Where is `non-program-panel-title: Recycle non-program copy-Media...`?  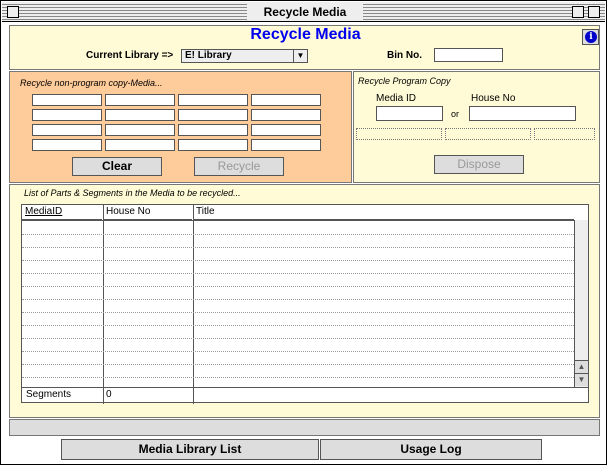 non-program-panel-title: Recycle non-program copy-Media... is located at coordinates (91, 83).